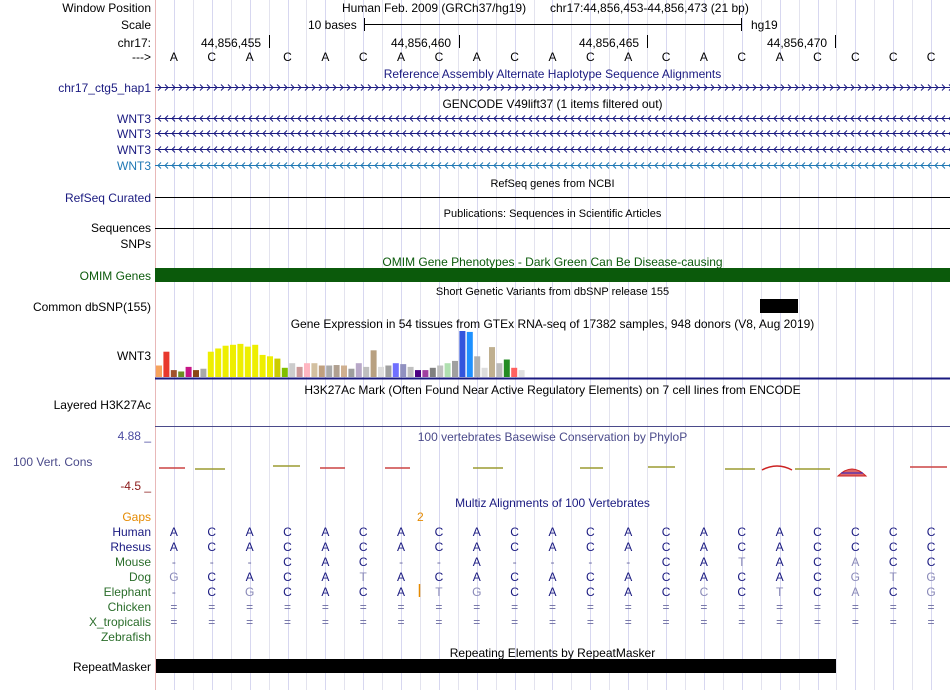 The image size is (950, 690). What do you see at coordinates (112, 667) in the screenshot?
I see `repeatmasker-label: RepeatMasker` at bounding box center [112, 667].